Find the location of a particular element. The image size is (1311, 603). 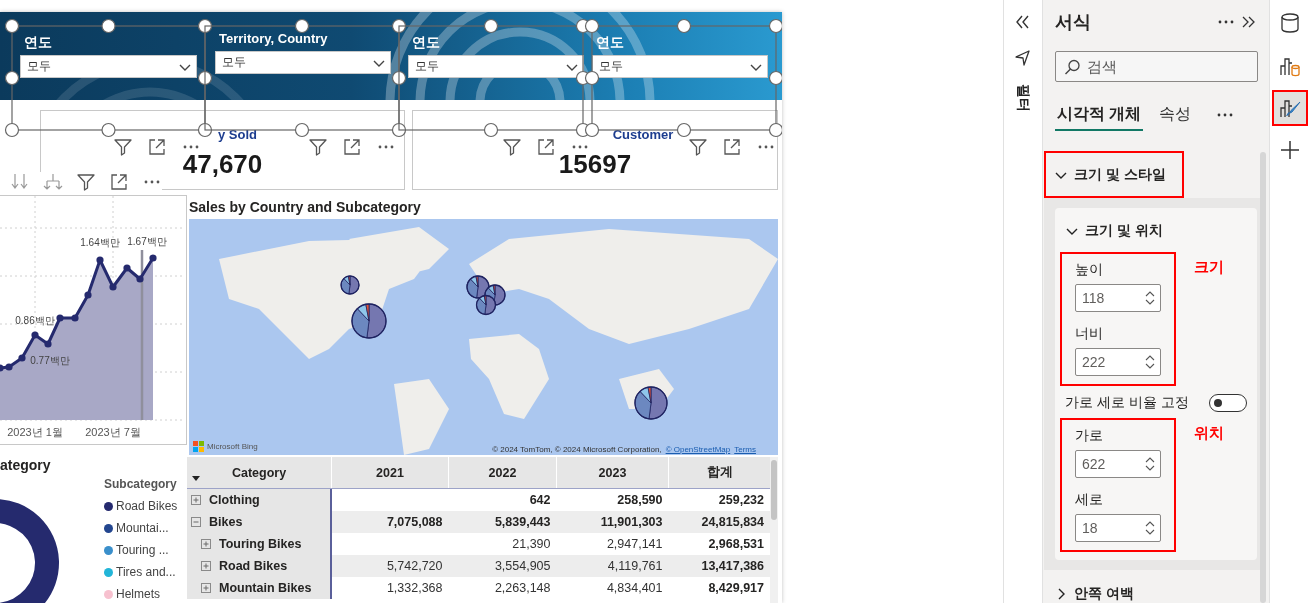

sort-arrow-icon is located at coordinates (196, 478).